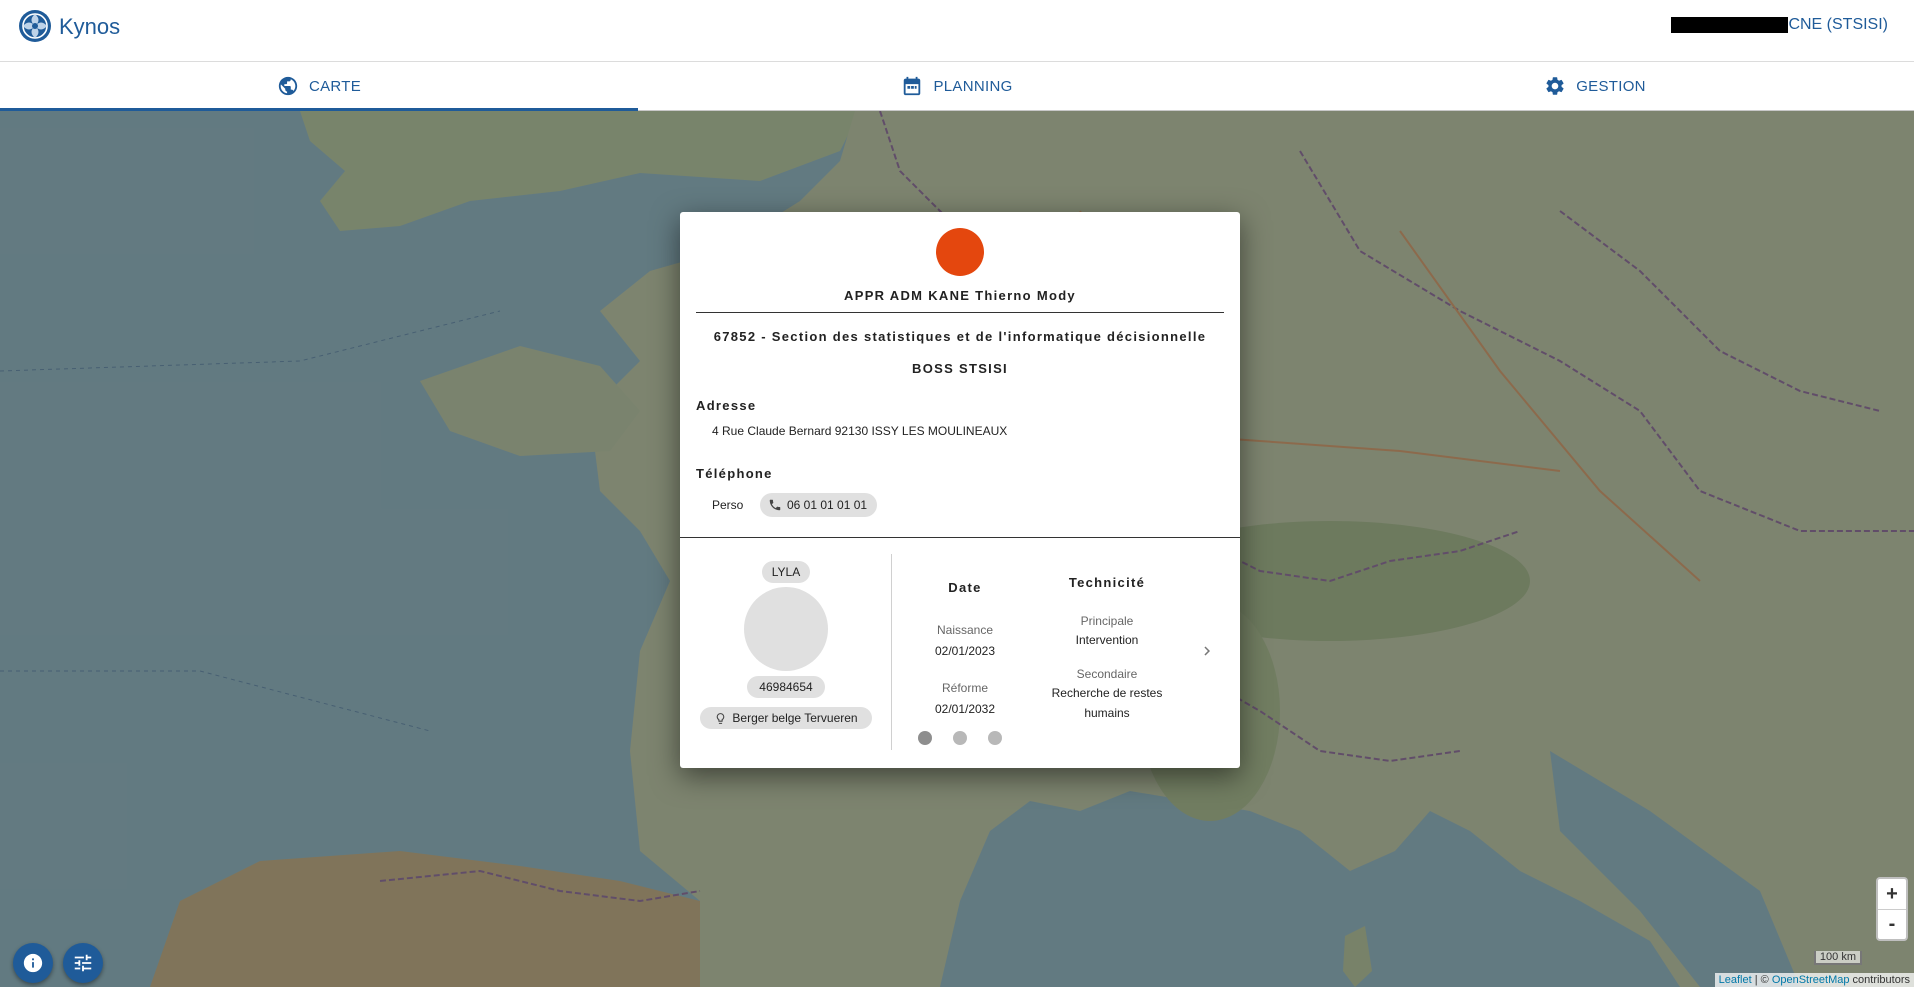  What do you see at coordinates (795, 718) in the screenshot?
I see `dog-breed: Berger belge Tervueren` at bounding box center [795, 718].